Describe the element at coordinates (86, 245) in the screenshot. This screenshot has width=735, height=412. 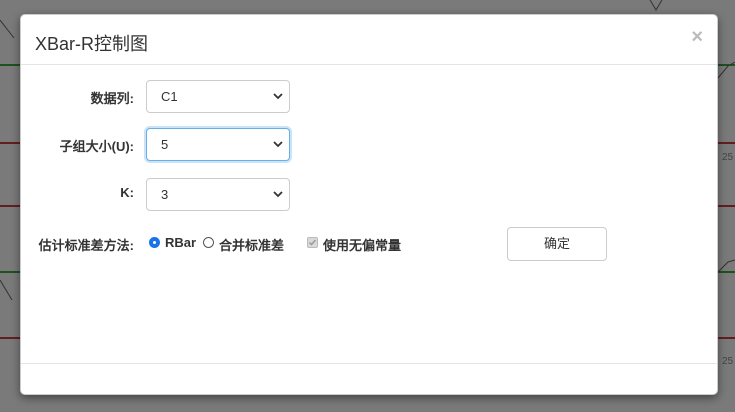
I see `std-method-label: 估计标准差方法:` at that location.